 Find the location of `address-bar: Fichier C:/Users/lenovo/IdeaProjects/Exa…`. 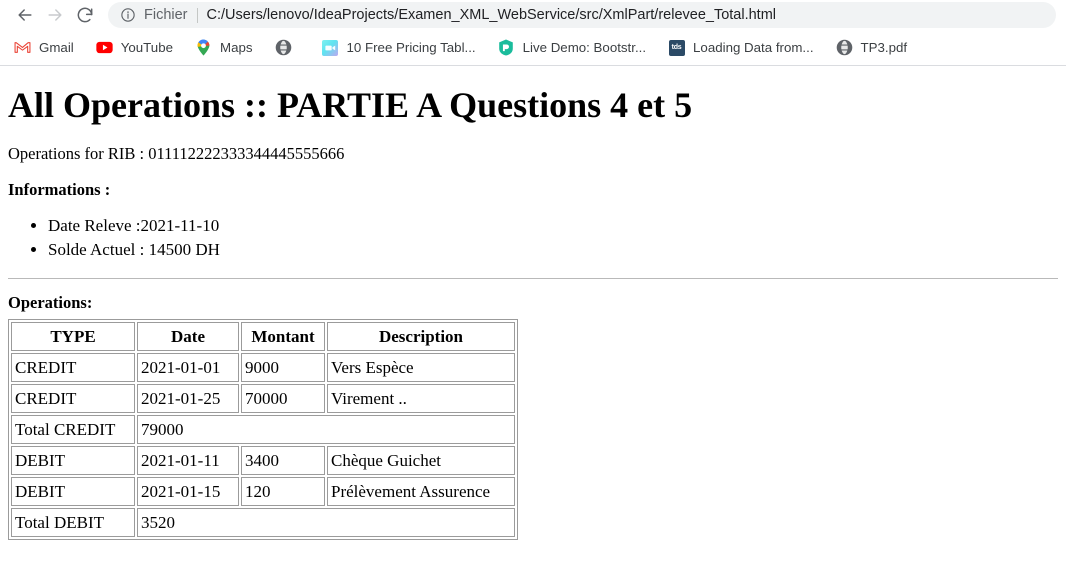

address-bar: Fichier C:/Users/lenovo/IdeaProjects/Exa… is located at coordinates (582, 15).